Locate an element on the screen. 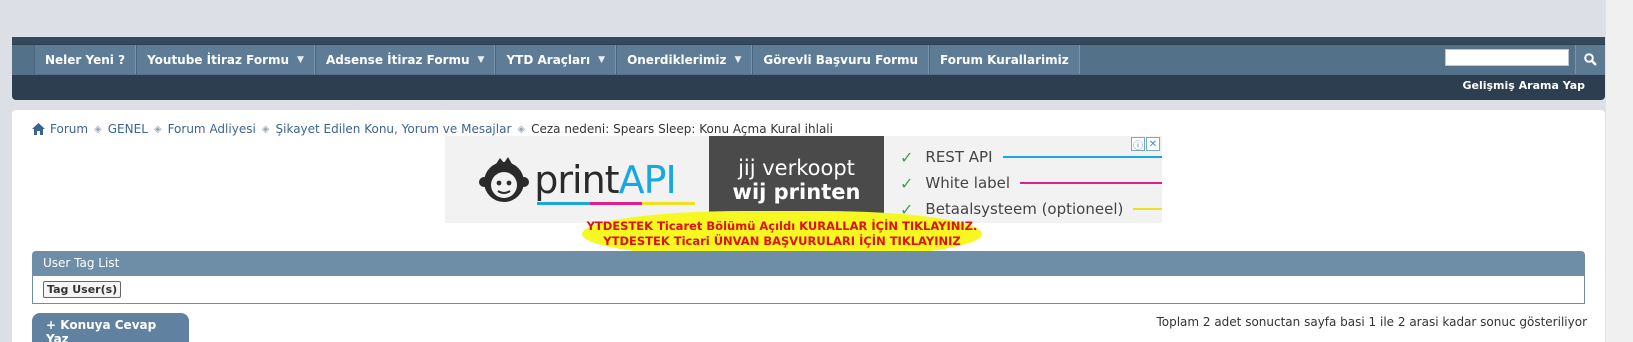  home-icon is located at coordinates (38, 129).